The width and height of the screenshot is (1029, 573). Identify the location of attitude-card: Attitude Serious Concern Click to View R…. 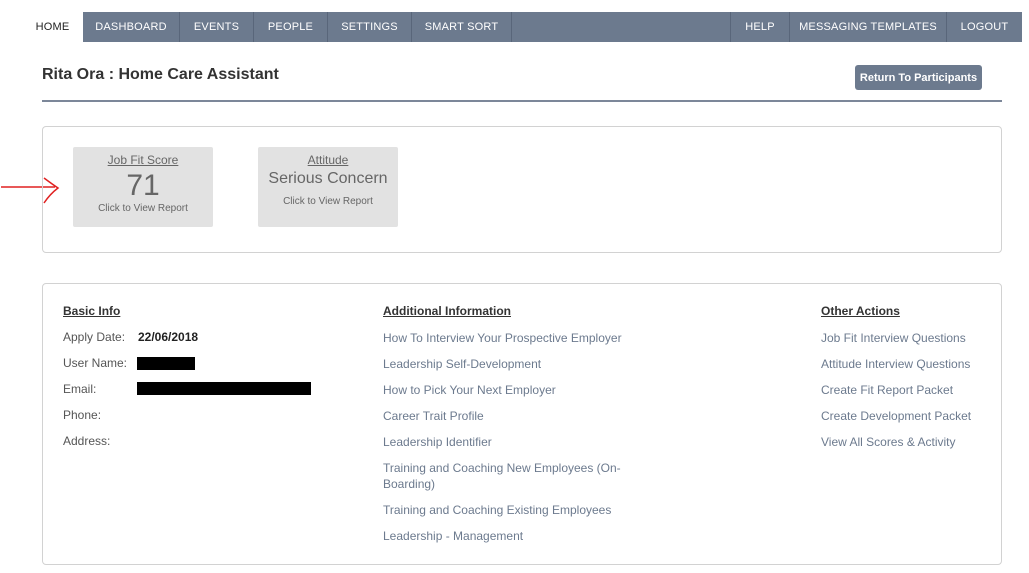
(328, 187).